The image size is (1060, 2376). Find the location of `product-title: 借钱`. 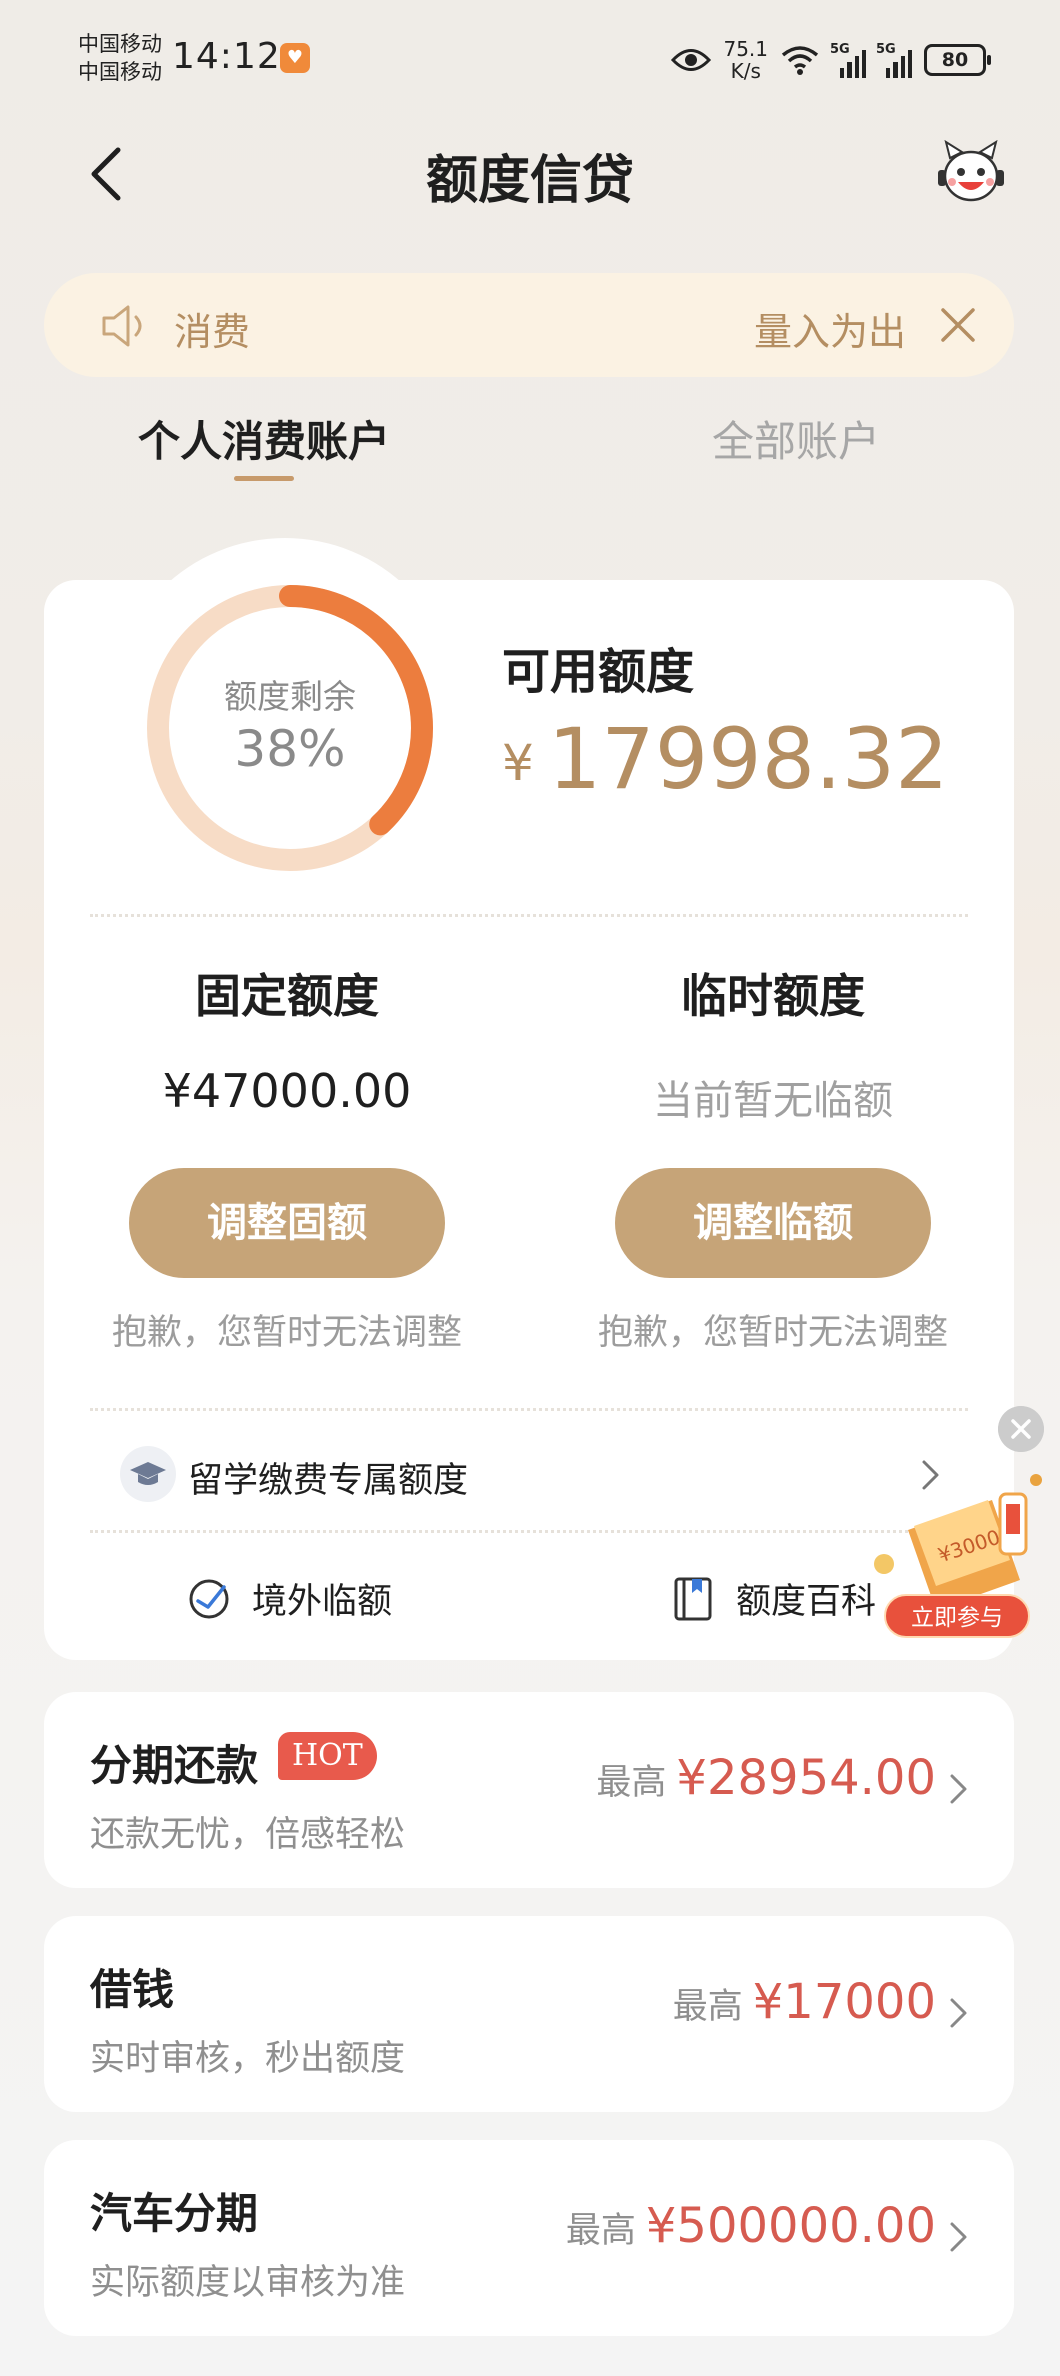

product-title: 借钱 is located at coordinates (132, 1989).